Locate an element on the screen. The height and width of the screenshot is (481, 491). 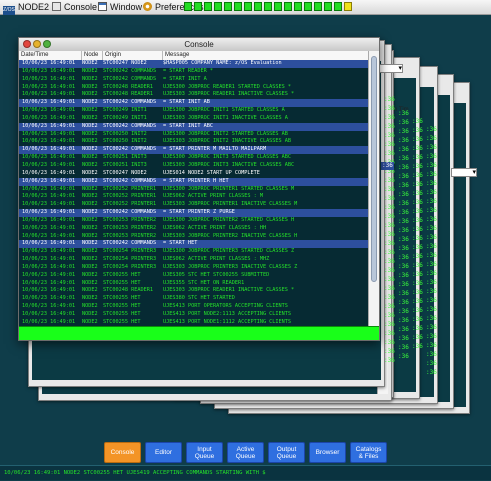
app-menu: Z/OS NODE2 is located at coordinates (26, 8).